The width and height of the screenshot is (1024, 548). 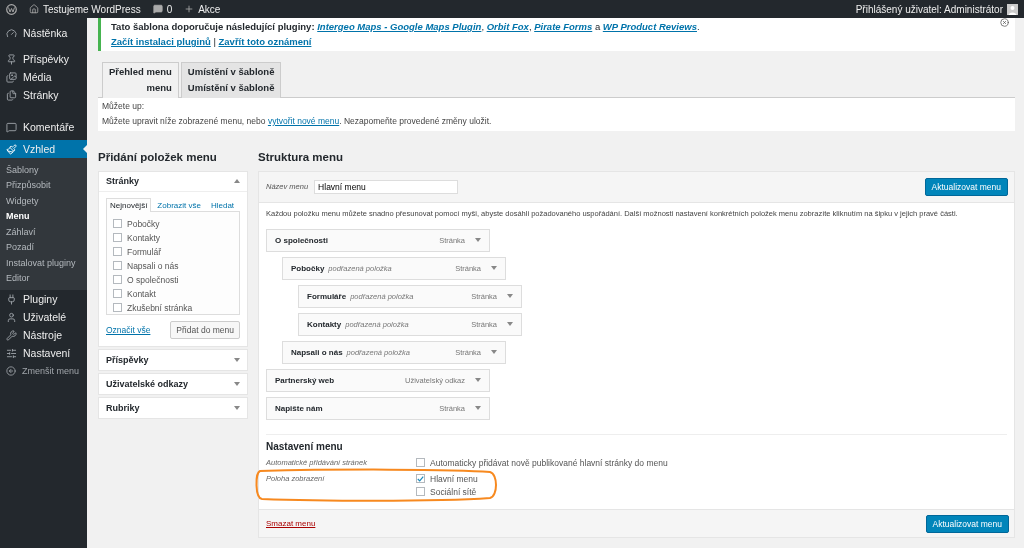 I want to click on checkbox-label: Kontakty, so click(x=144, y=237).